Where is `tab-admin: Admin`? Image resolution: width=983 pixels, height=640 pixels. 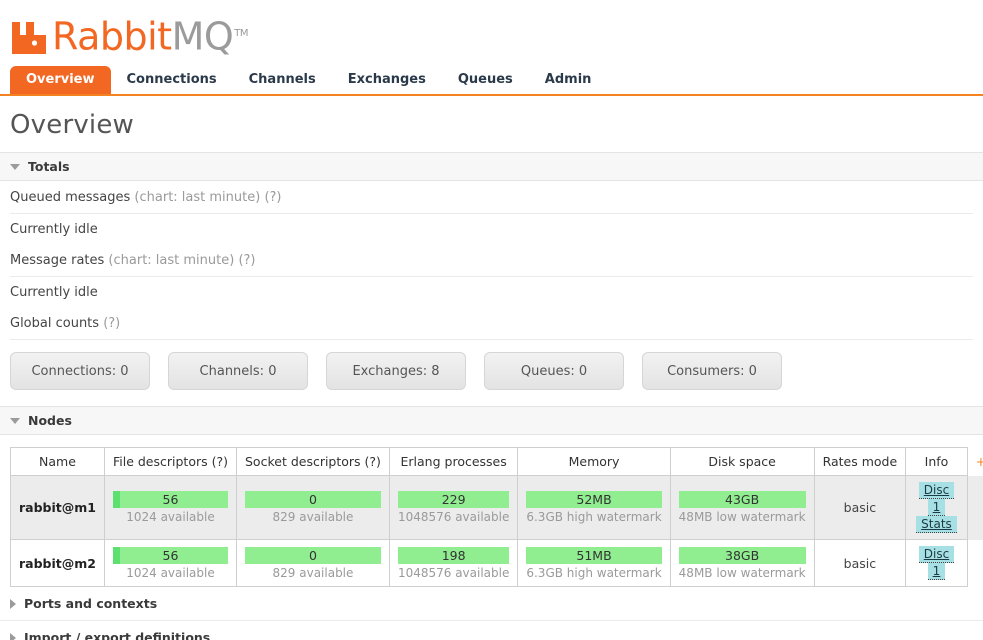 tab-admin: Admin is located at coordinates (568, 80).